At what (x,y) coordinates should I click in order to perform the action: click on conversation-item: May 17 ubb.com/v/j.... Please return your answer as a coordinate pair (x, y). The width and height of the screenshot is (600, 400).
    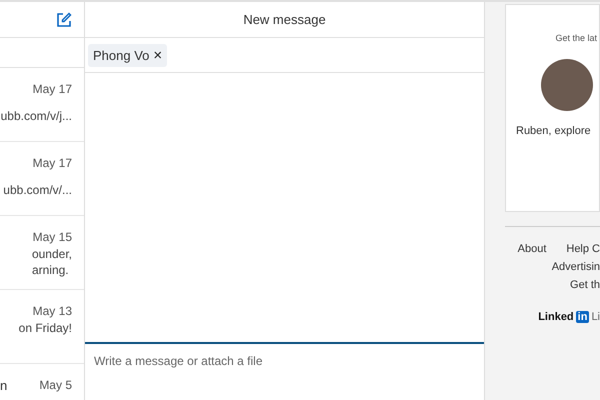
    Looking at the image, I should click on (42, 105).